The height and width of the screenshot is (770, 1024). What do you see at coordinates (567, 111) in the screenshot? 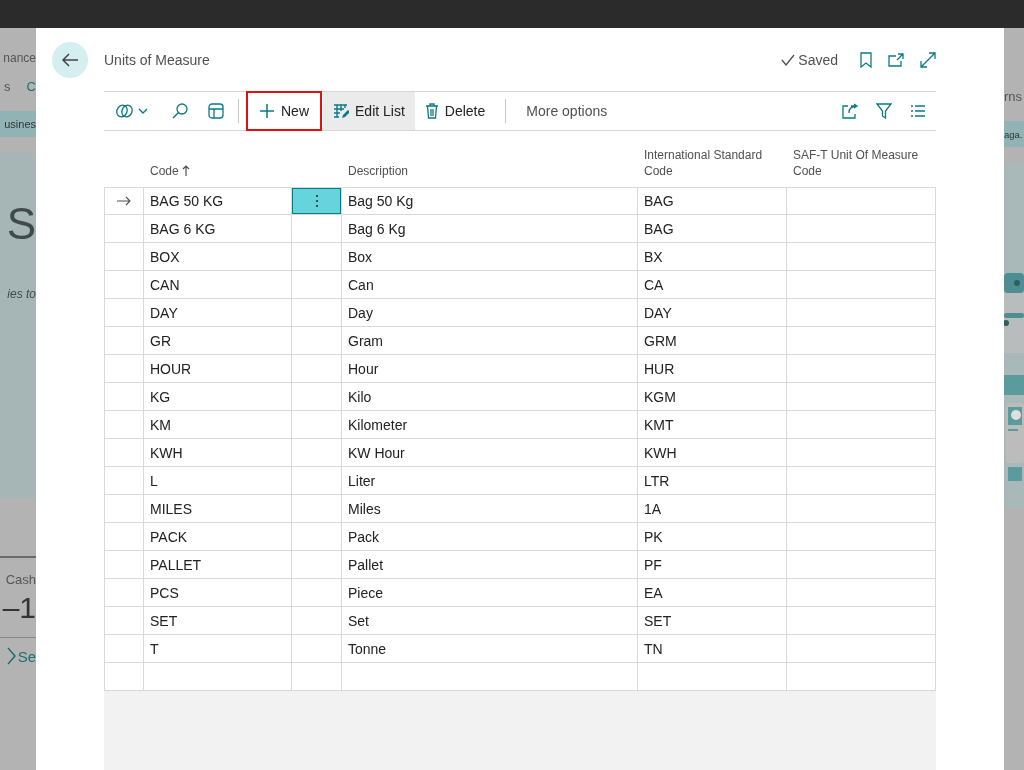
I see `more-options-button: More options` at bounding box center [567, 111].